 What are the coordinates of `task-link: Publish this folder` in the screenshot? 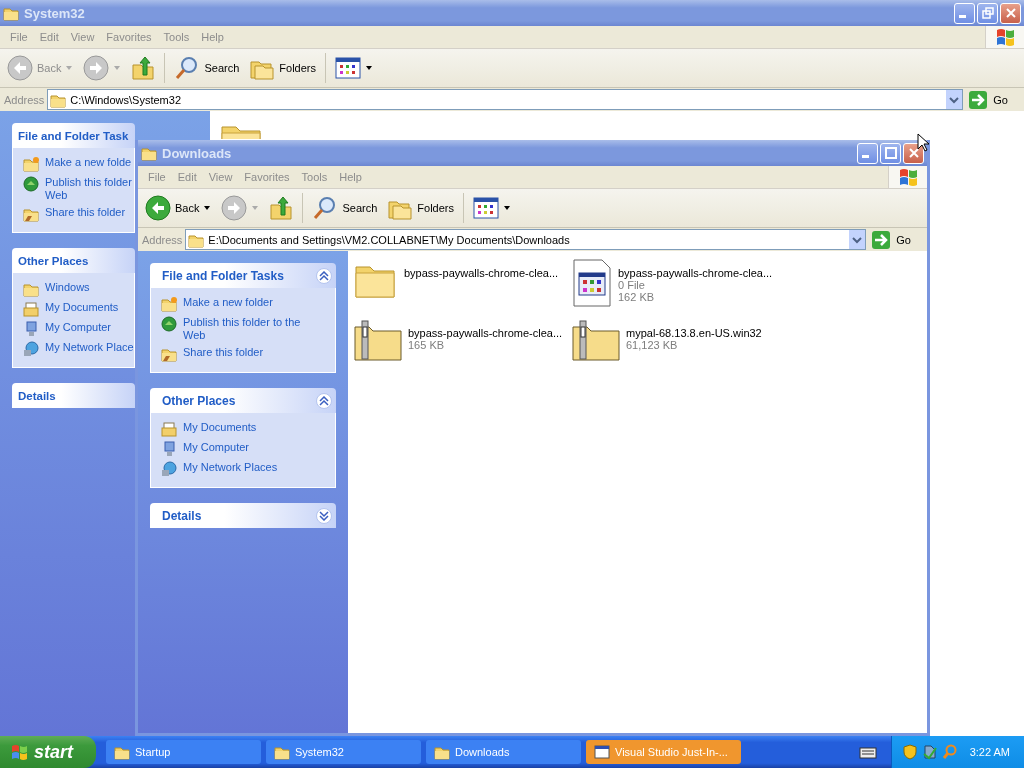 It's located at (88, 182).